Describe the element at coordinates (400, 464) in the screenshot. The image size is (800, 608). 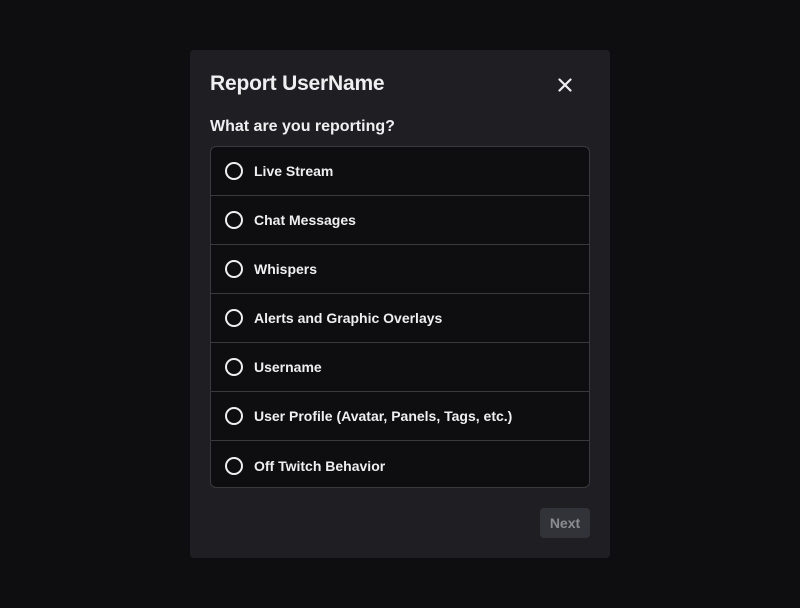
I see `option-off-twitch-behavior: Off Twitch Behavior` at that location.